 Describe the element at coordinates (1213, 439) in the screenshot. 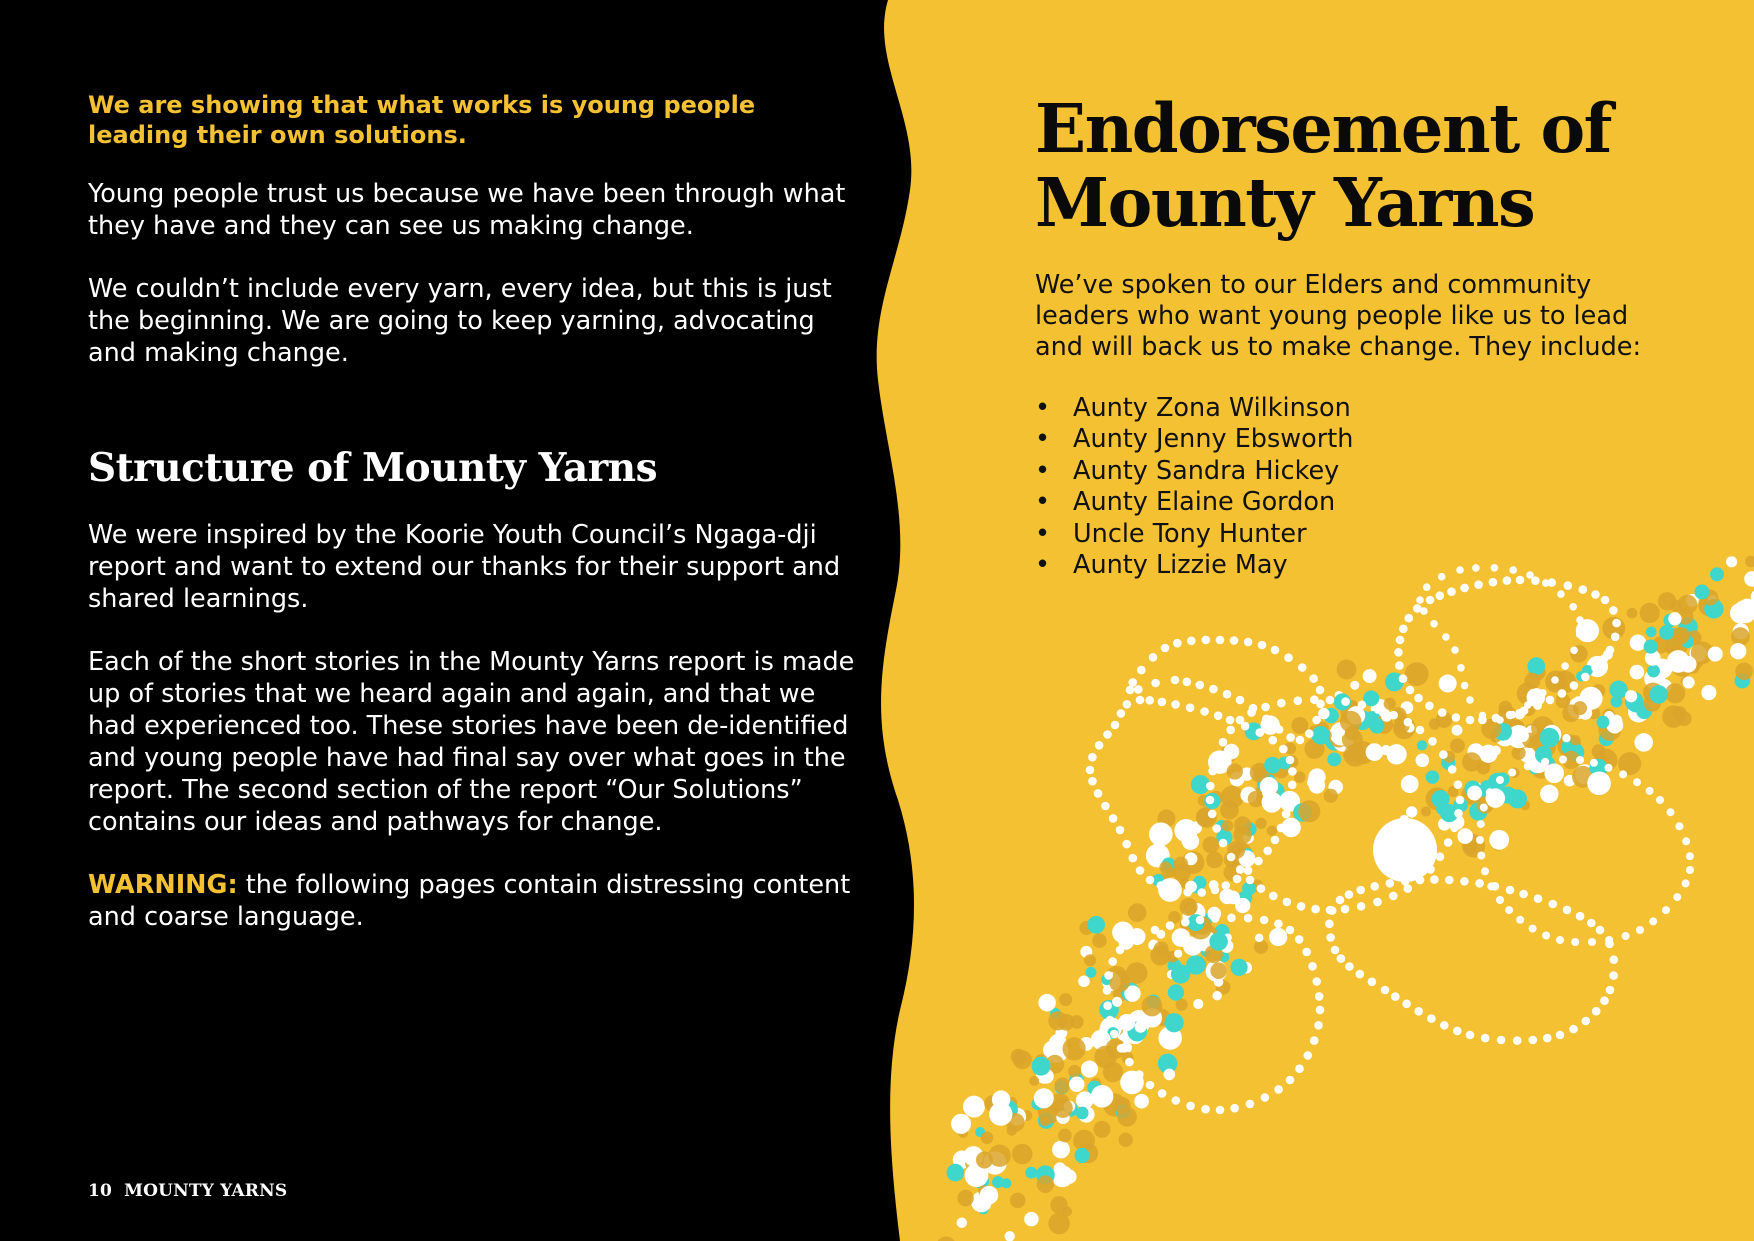

I see `elder-name: Aunty Jenny Ebsworth` at that location.